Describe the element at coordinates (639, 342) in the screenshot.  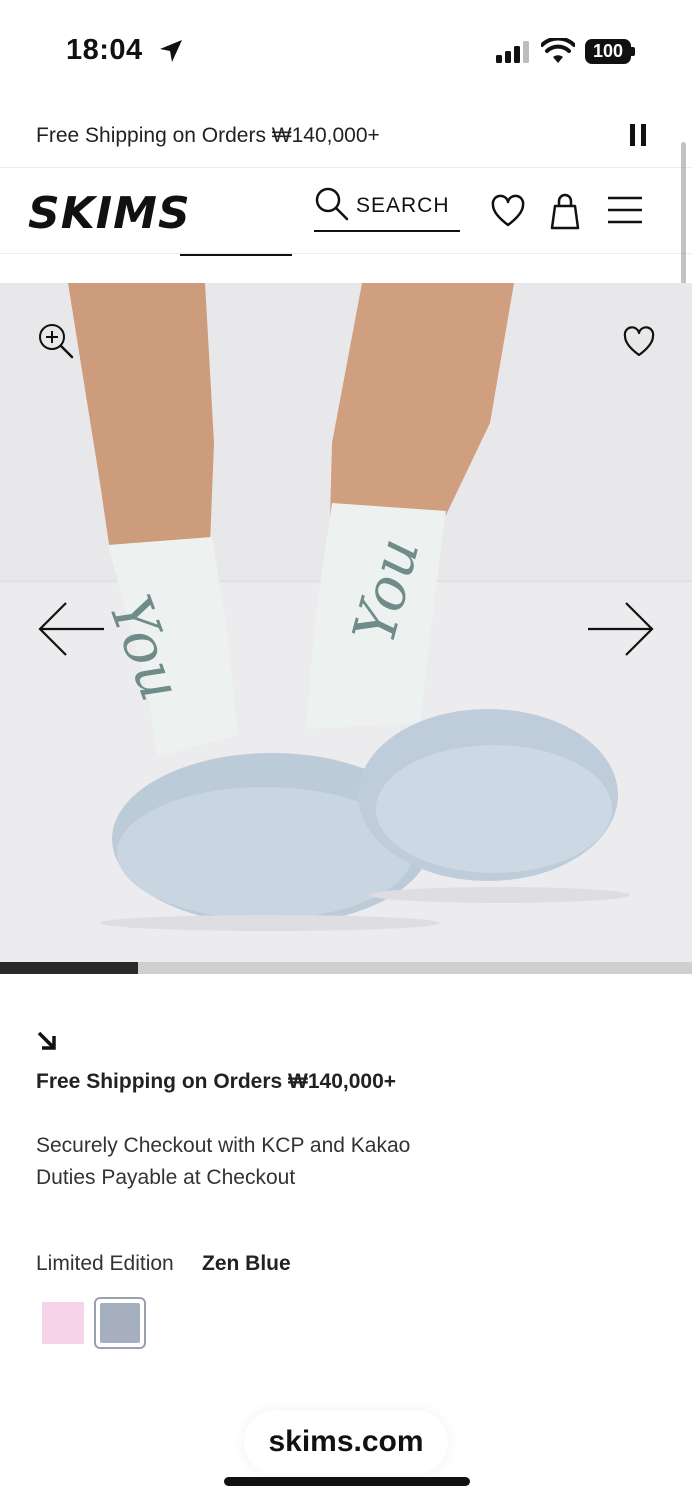
I see `wishlist-heart-icon` at that location.